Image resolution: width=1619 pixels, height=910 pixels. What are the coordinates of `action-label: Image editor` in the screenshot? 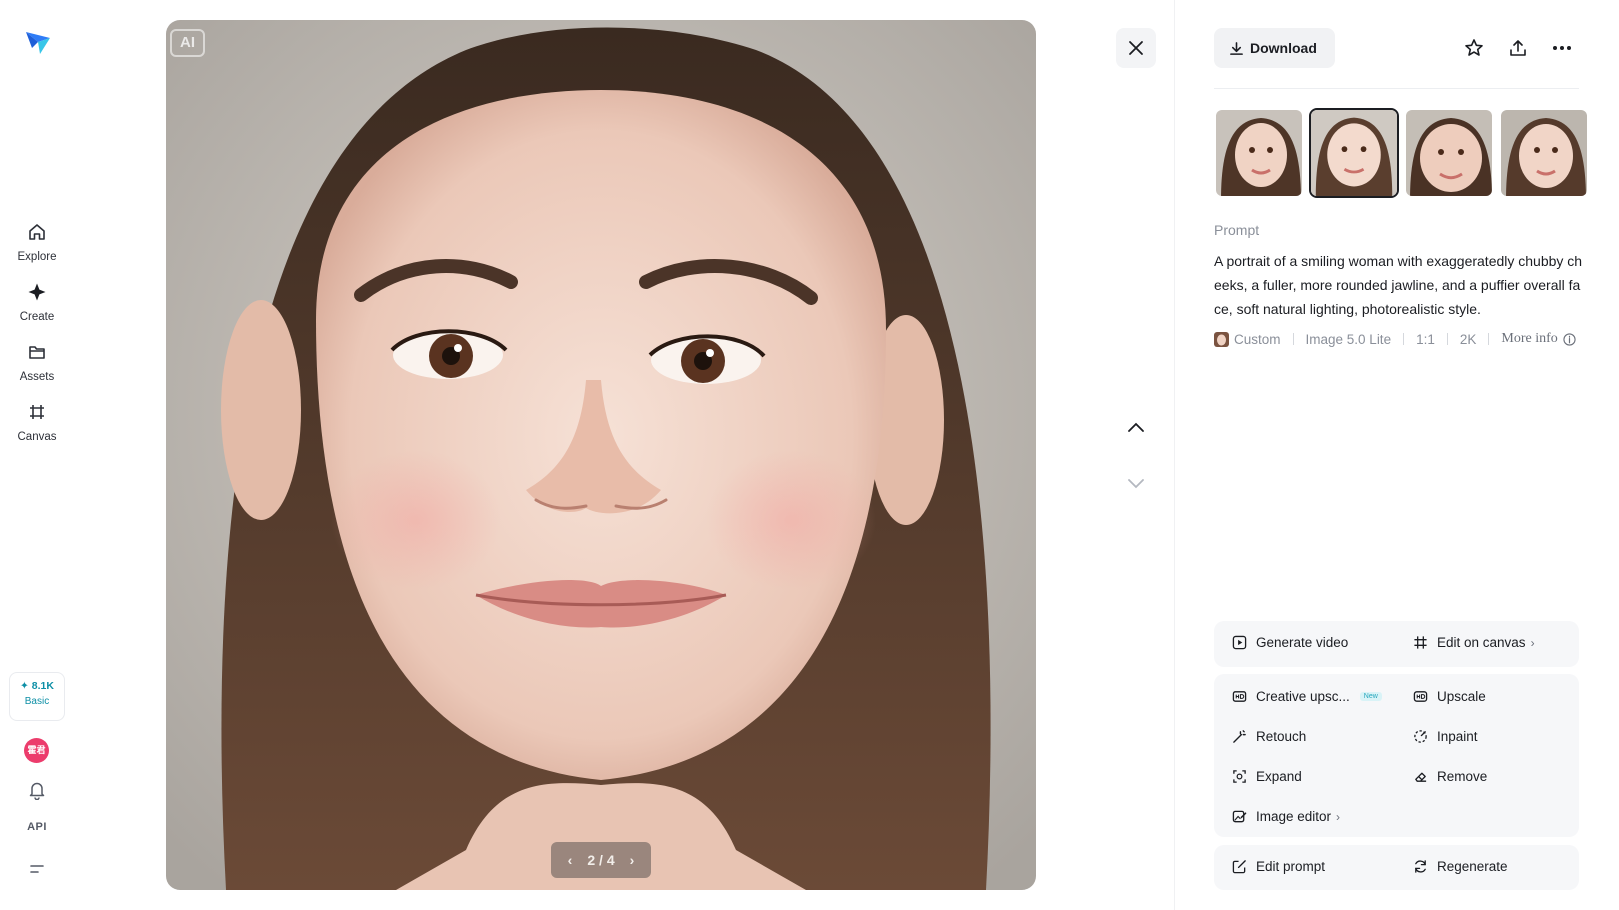 It's located at (1294, 816).